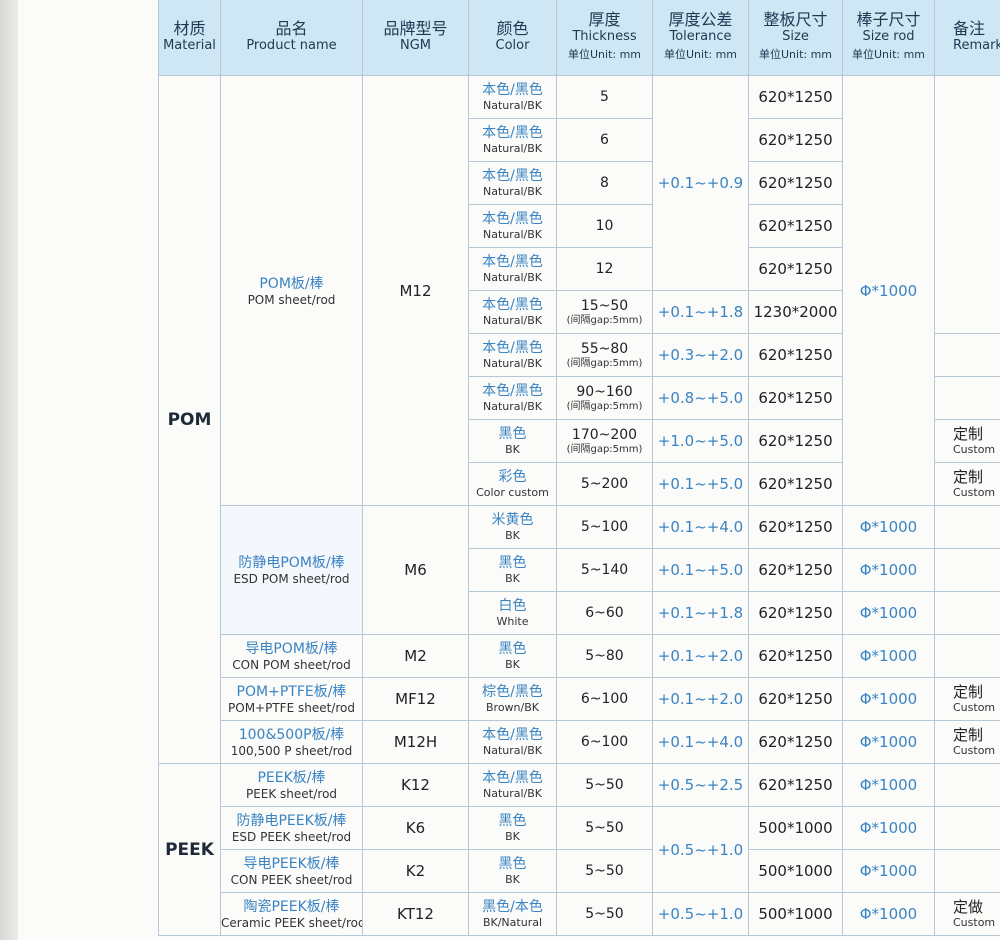 Image resolution: width=1000 pixels, height=940 pixels. Describe the element at coordinates (291, 742) in the screenshot. I see `product-cell-100-500p: 100&500P板/棒 100,500 P sheet/rod` at that location.